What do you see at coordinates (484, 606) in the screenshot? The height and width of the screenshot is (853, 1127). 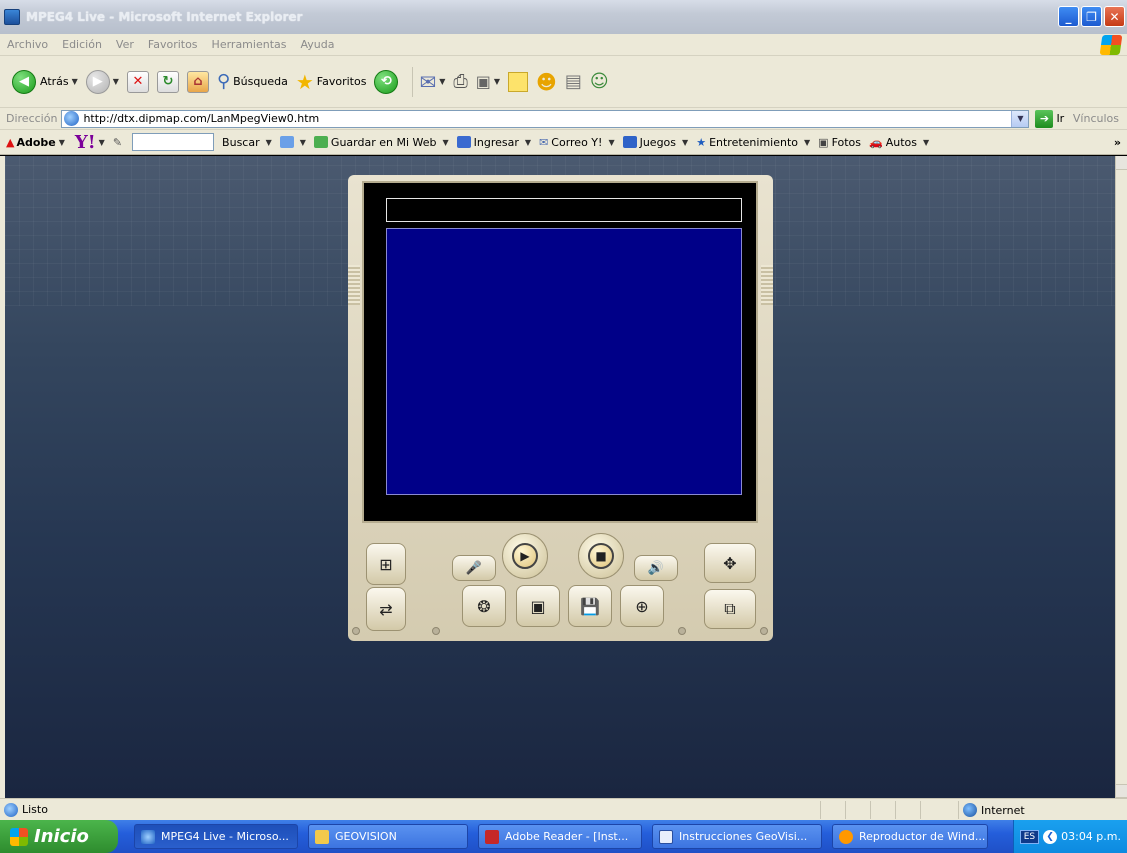 I see `snapshot-button: ❂` at bounding box center [484, 606].